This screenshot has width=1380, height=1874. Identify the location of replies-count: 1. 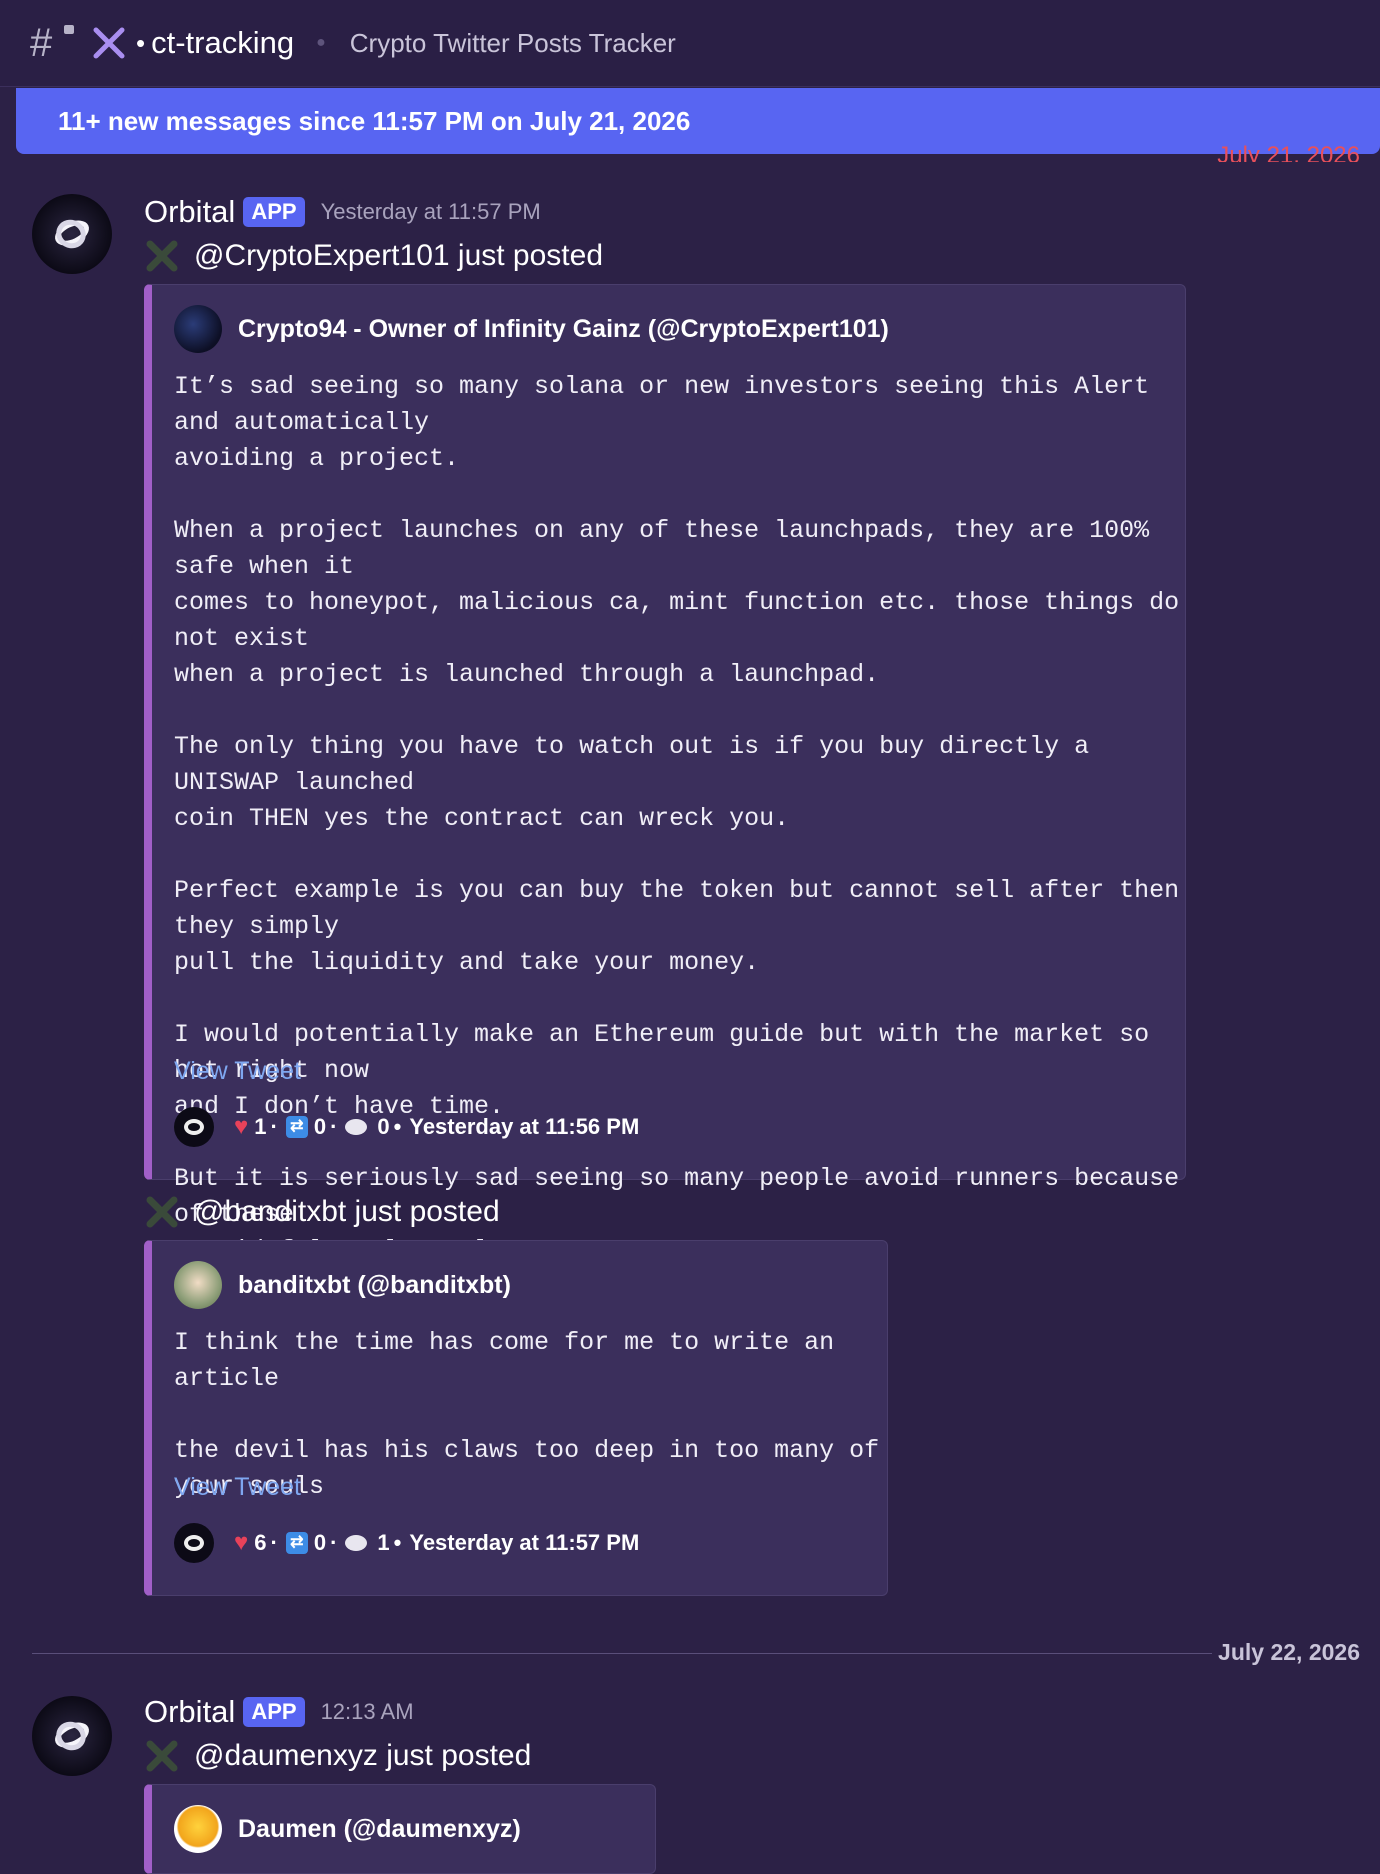
(383, 1542).